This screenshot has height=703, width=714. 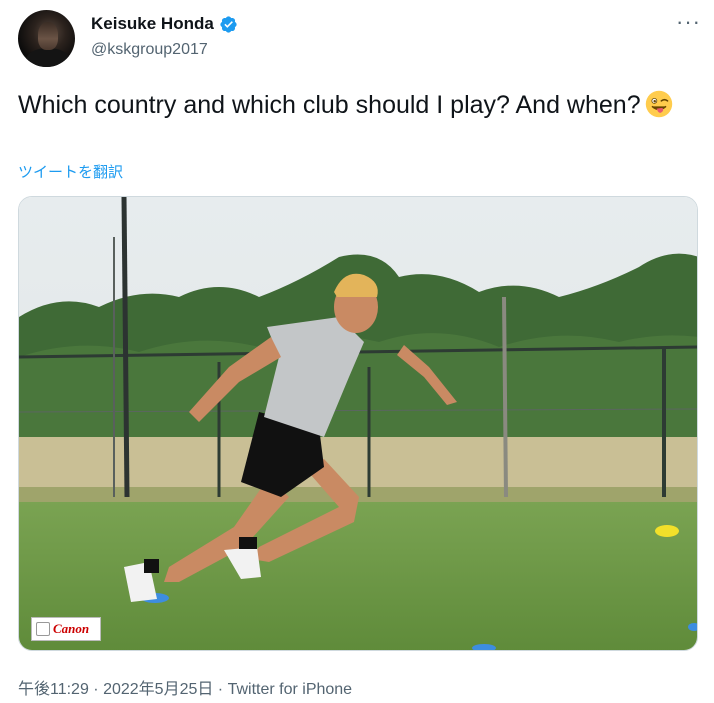 What do you see at coordinates (48, 57) in the screenshot?
I see `avatar-shoulders` at bounding box center [48, 57].